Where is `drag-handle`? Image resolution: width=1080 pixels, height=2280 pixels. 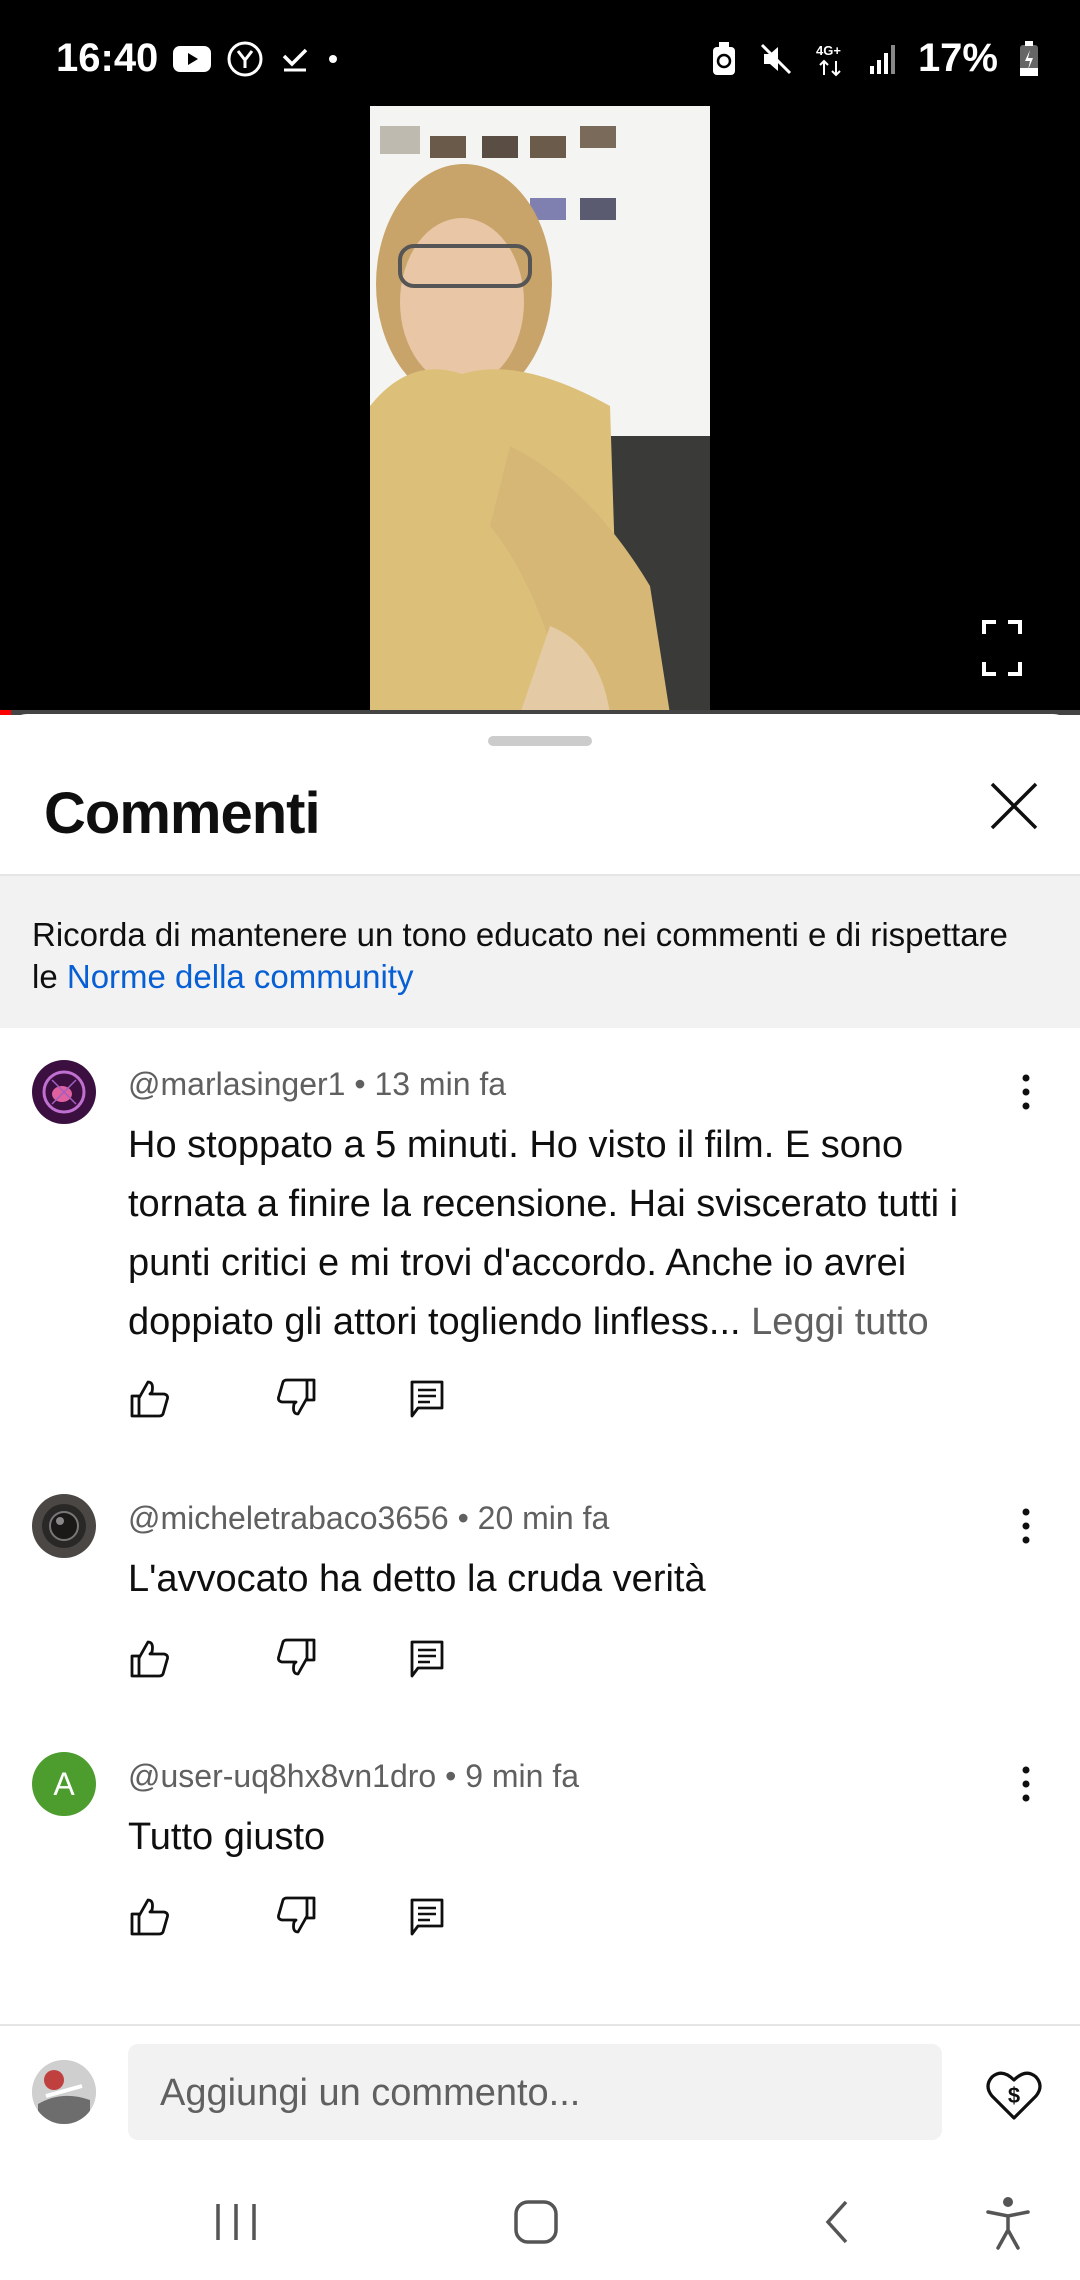 drag-handle is located at coordinates (540, 741).